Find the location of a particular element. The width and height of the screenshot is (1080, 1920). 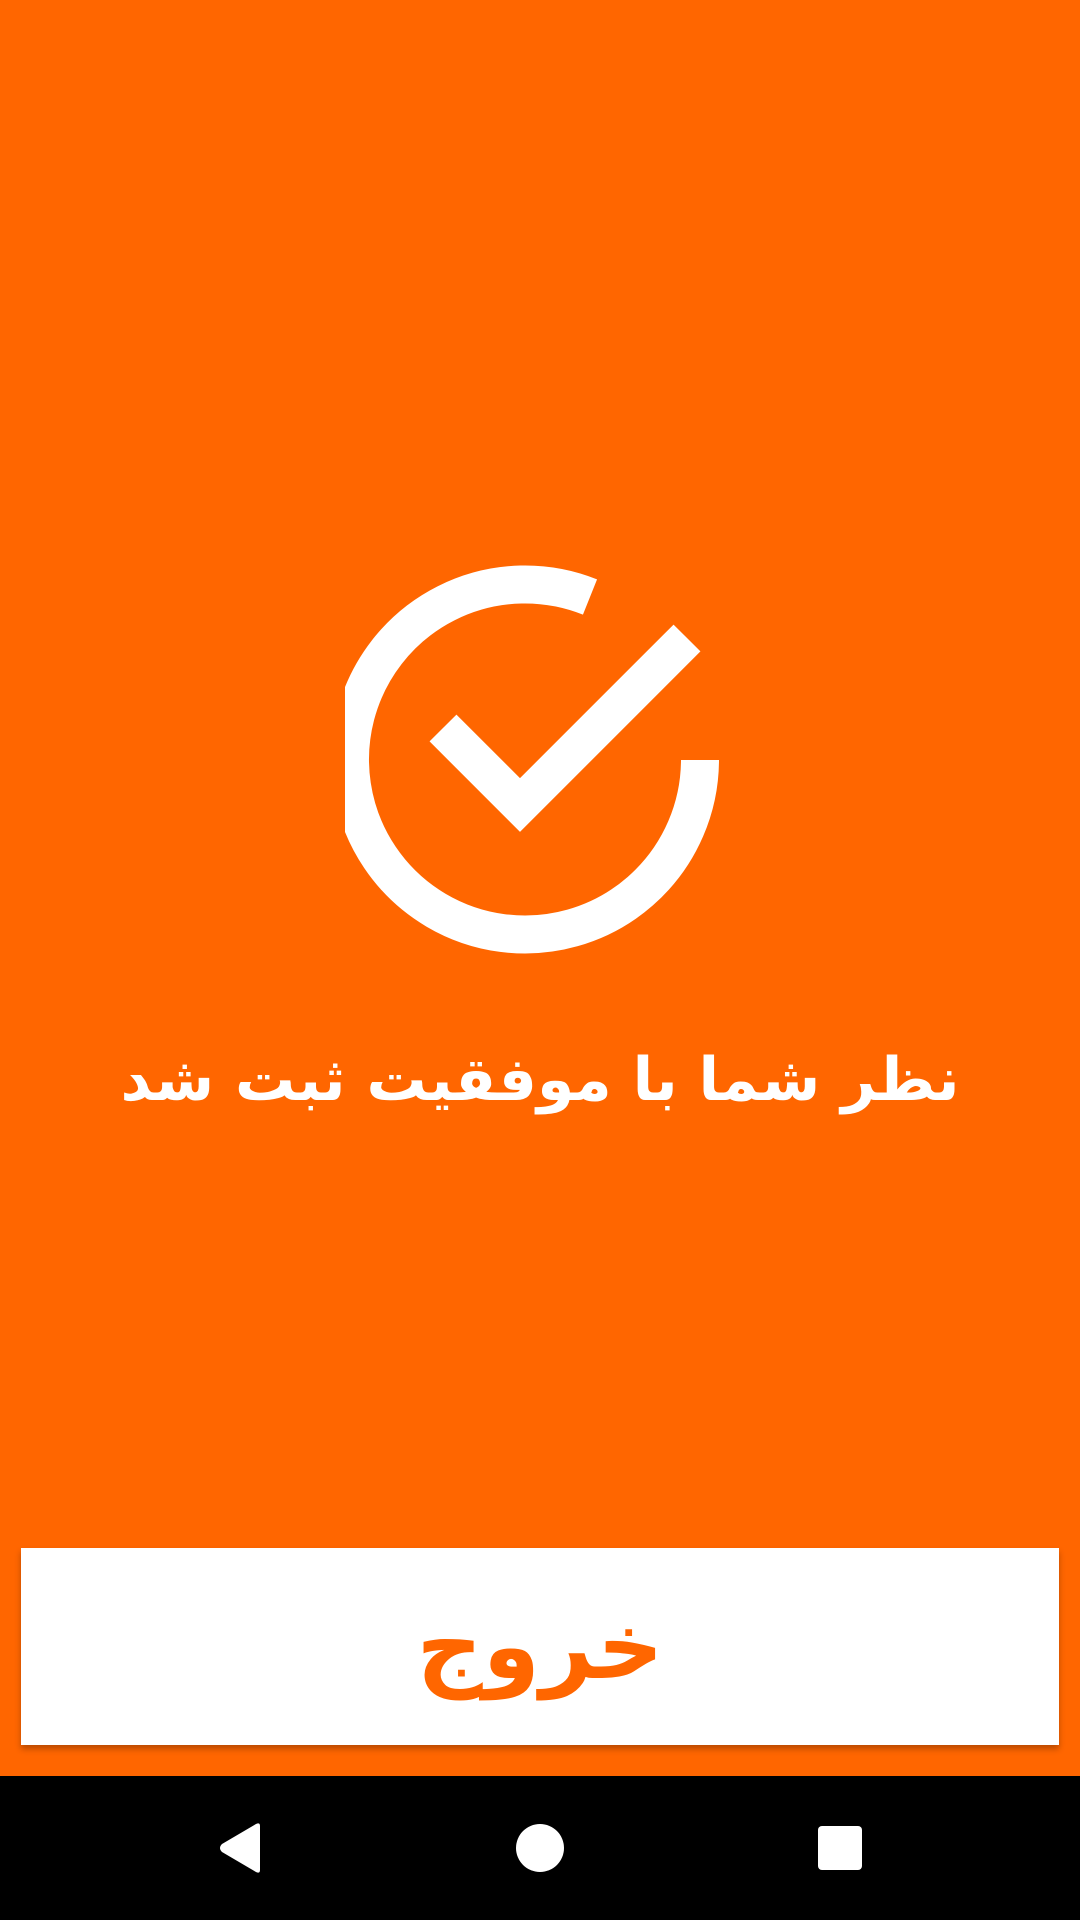

back-triangle-icon is located at coordinates (240, 1848).